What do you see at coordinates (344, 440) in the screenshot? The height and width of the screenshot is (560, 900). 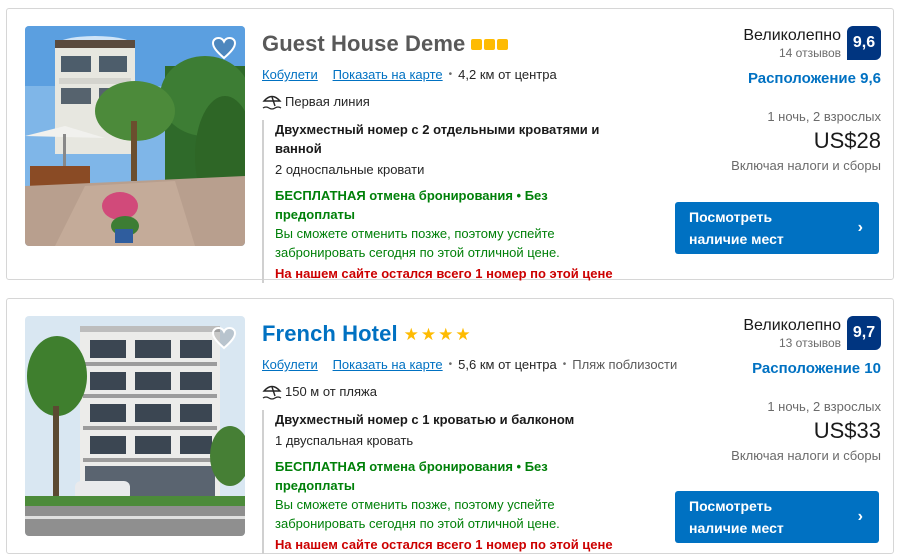 I see `bed-type: 1 двуспальная кровать` at bounding box center [344, 440].